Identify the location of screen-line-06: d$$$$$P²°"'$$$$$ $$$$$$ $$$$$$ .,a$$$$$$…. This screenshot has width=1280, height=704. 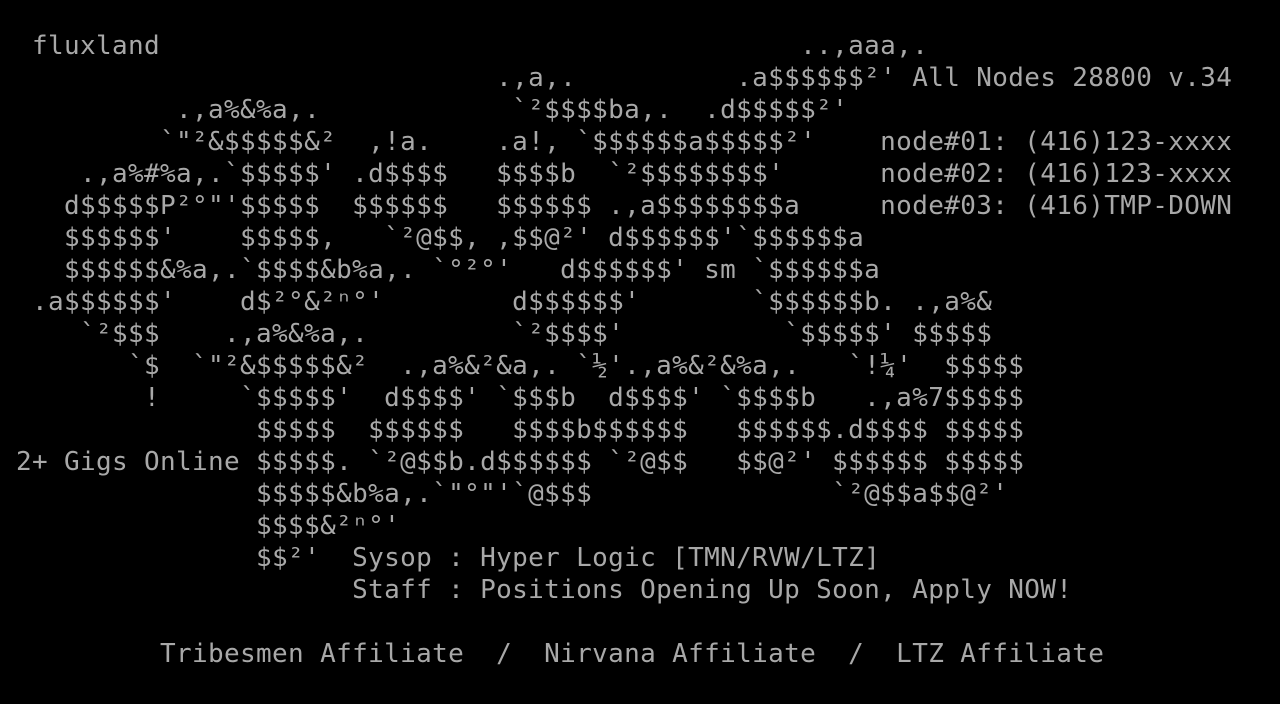
(616, 206).